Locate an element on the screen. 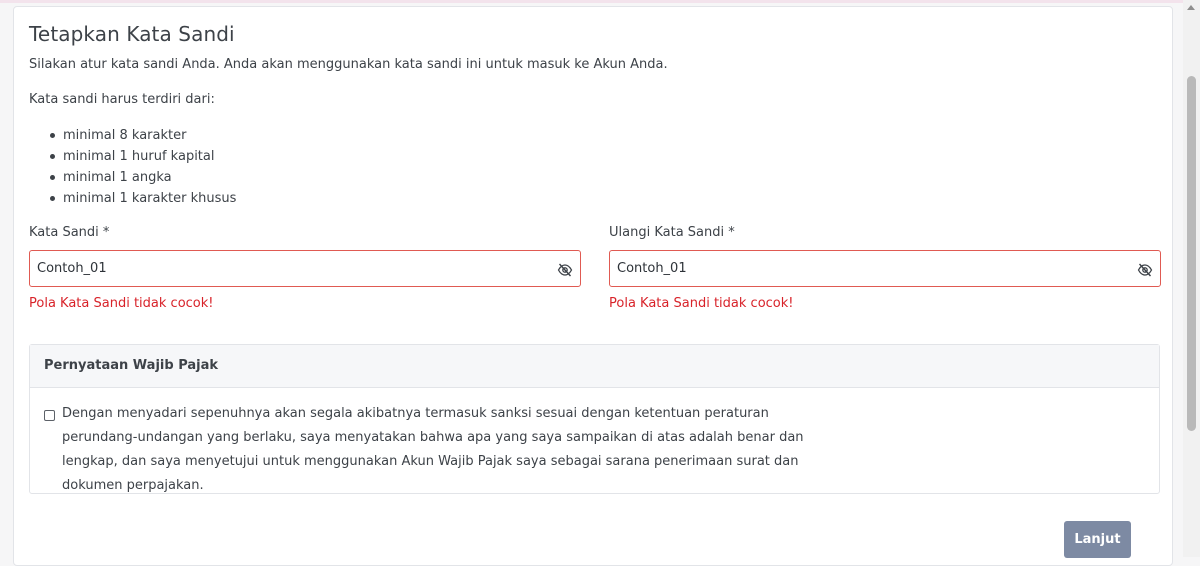  requirement-item: minimal 1 angka is located at coordinates (132, 177).